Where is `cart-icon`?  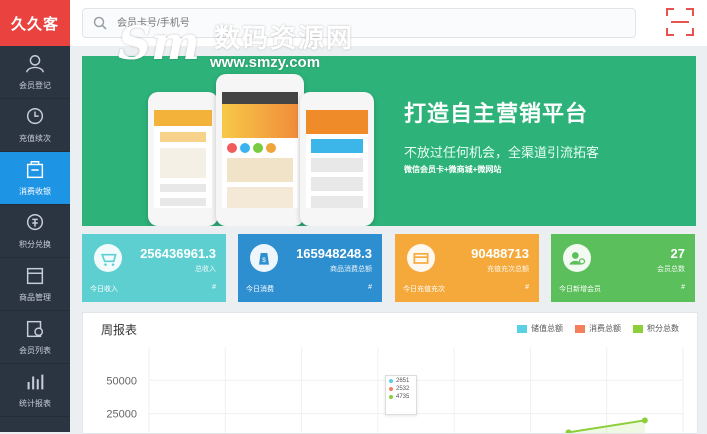 cart-icon is located at coordinates (108, 259).